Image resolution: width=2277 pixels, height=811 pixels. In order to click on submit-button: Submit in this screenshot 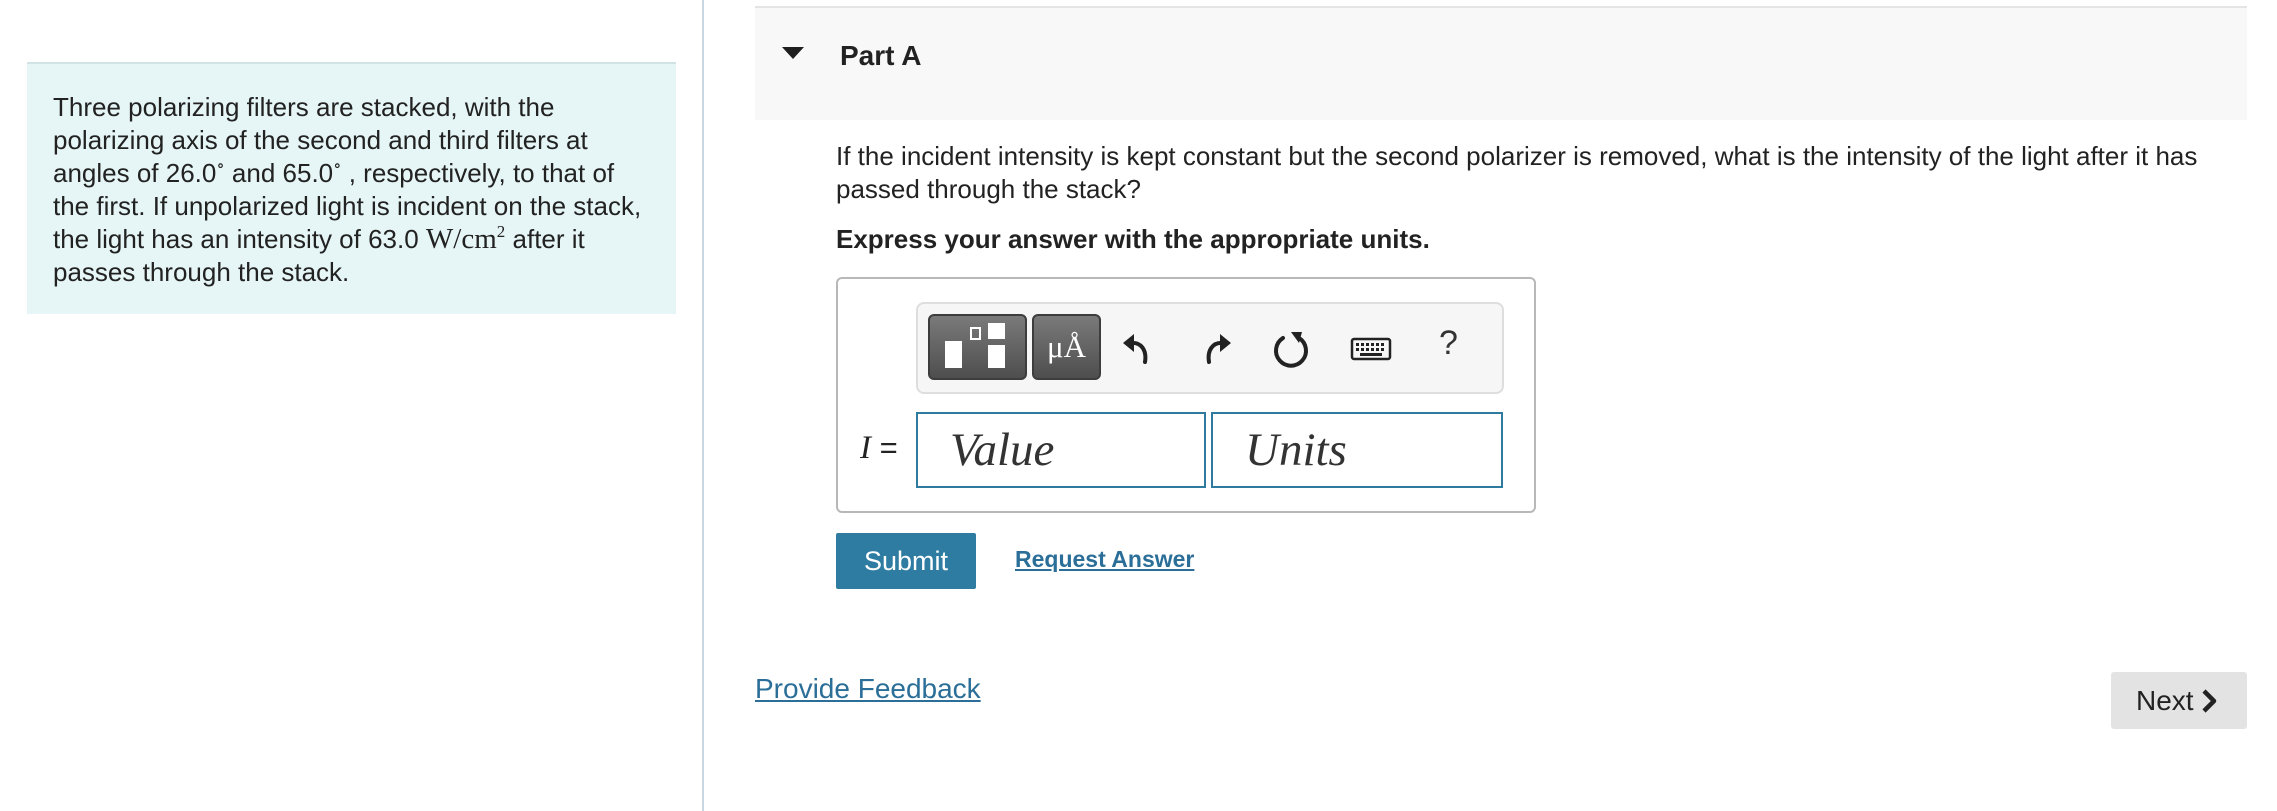, I will do `click(906, 561)`.